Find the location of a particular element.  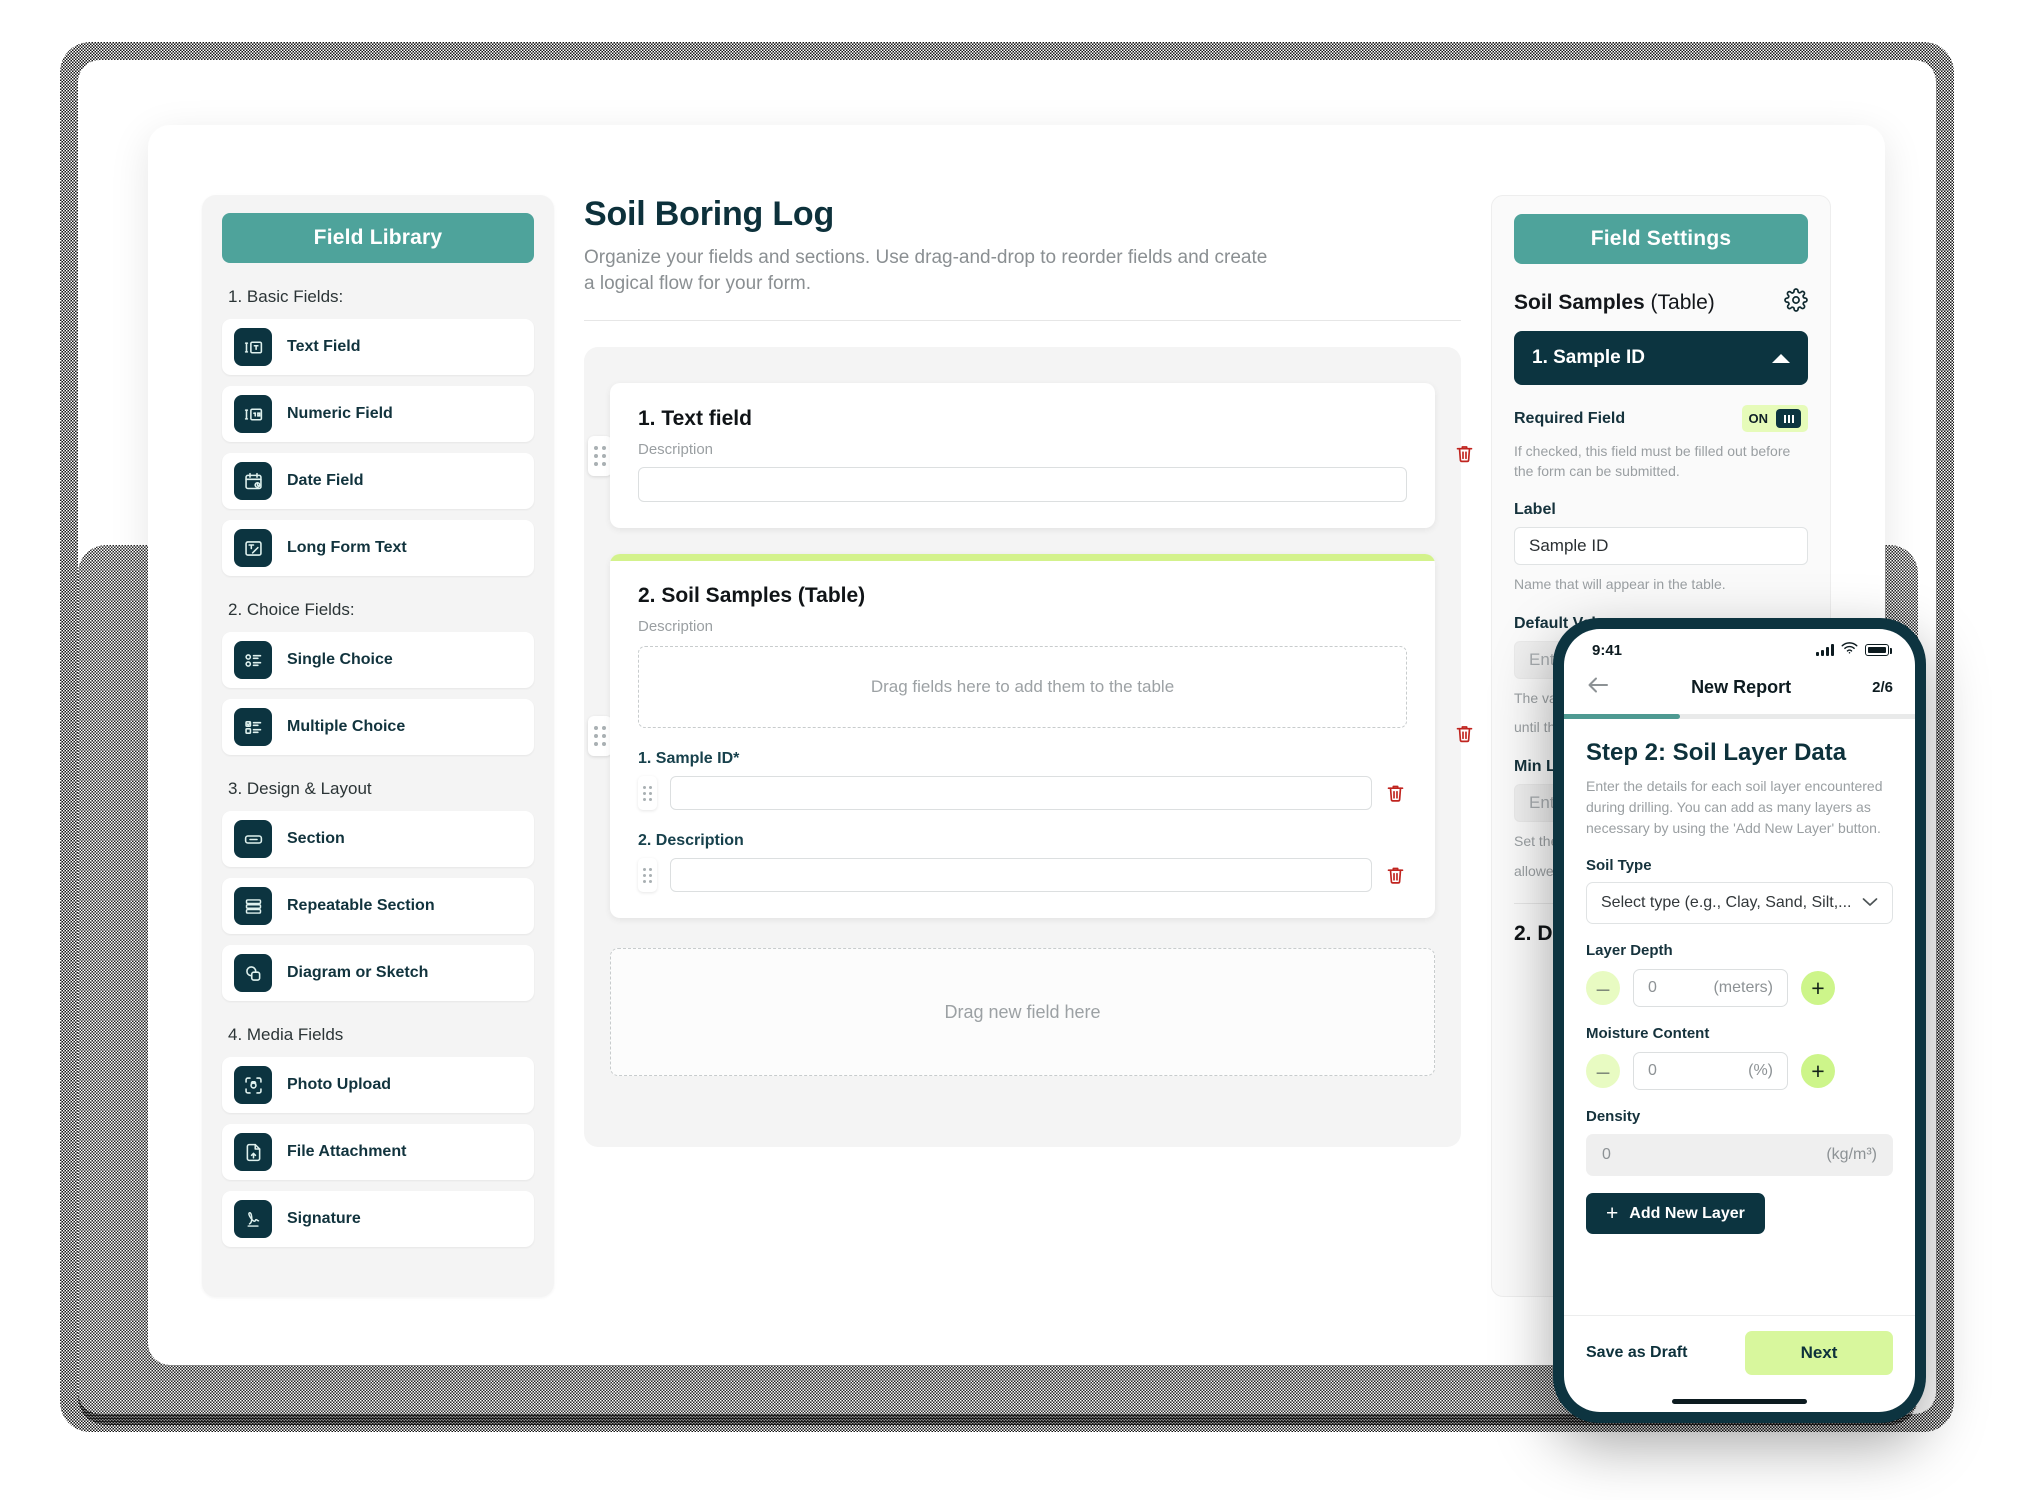

field-item-date-field: Date Field is located at coordinates (378, 481).